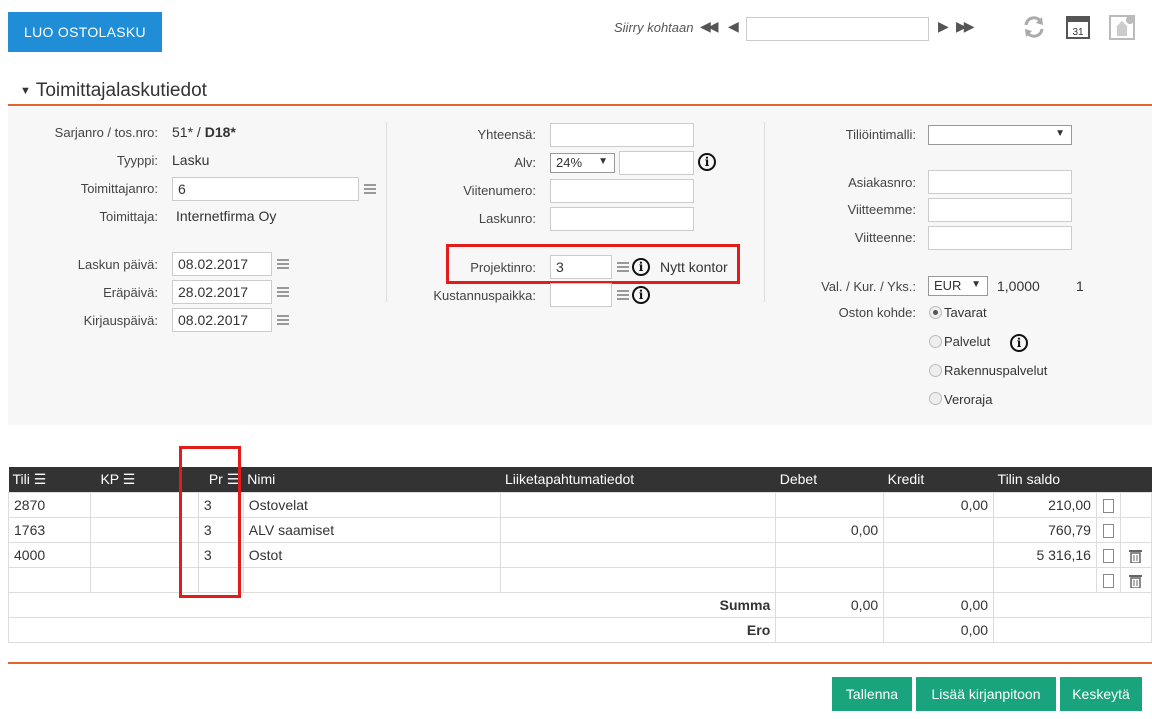  Describe the element at coordinates (885, 237) in the screenshot. I see `your-reference-label: Viitteenne:` at that location.